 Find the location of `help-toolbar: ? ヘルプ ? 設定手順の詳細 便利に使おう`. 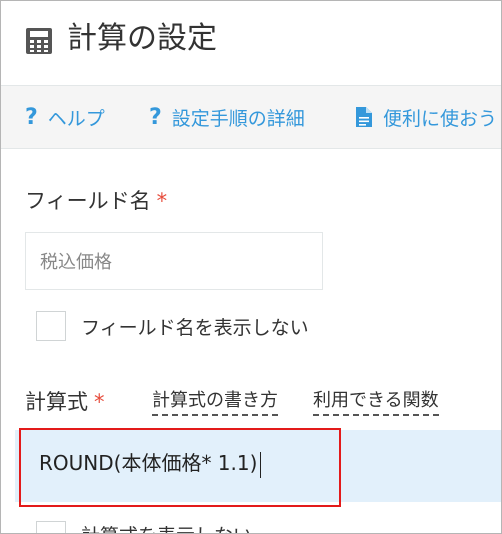

help-toolbar: ? ヘルプ ? 設定手順の詳細 便利に使おう is located at coordinates (251, 117).